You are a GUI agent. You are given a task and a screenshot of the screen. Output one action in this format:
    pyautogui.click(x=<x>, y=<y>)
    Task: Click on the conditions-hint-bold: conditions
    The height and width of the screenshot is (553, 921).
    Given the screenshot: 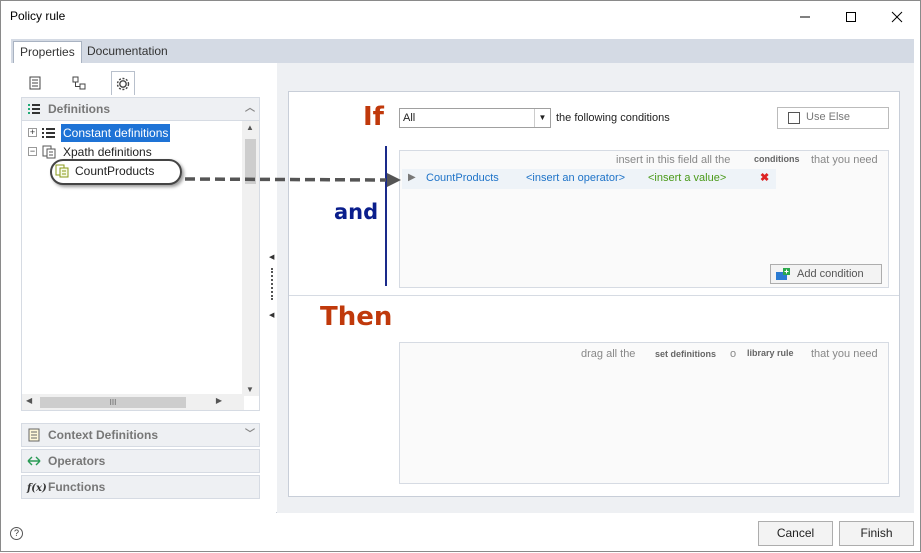 What is the action you would take?
    pyautogui.click(x=777, y=159)
    